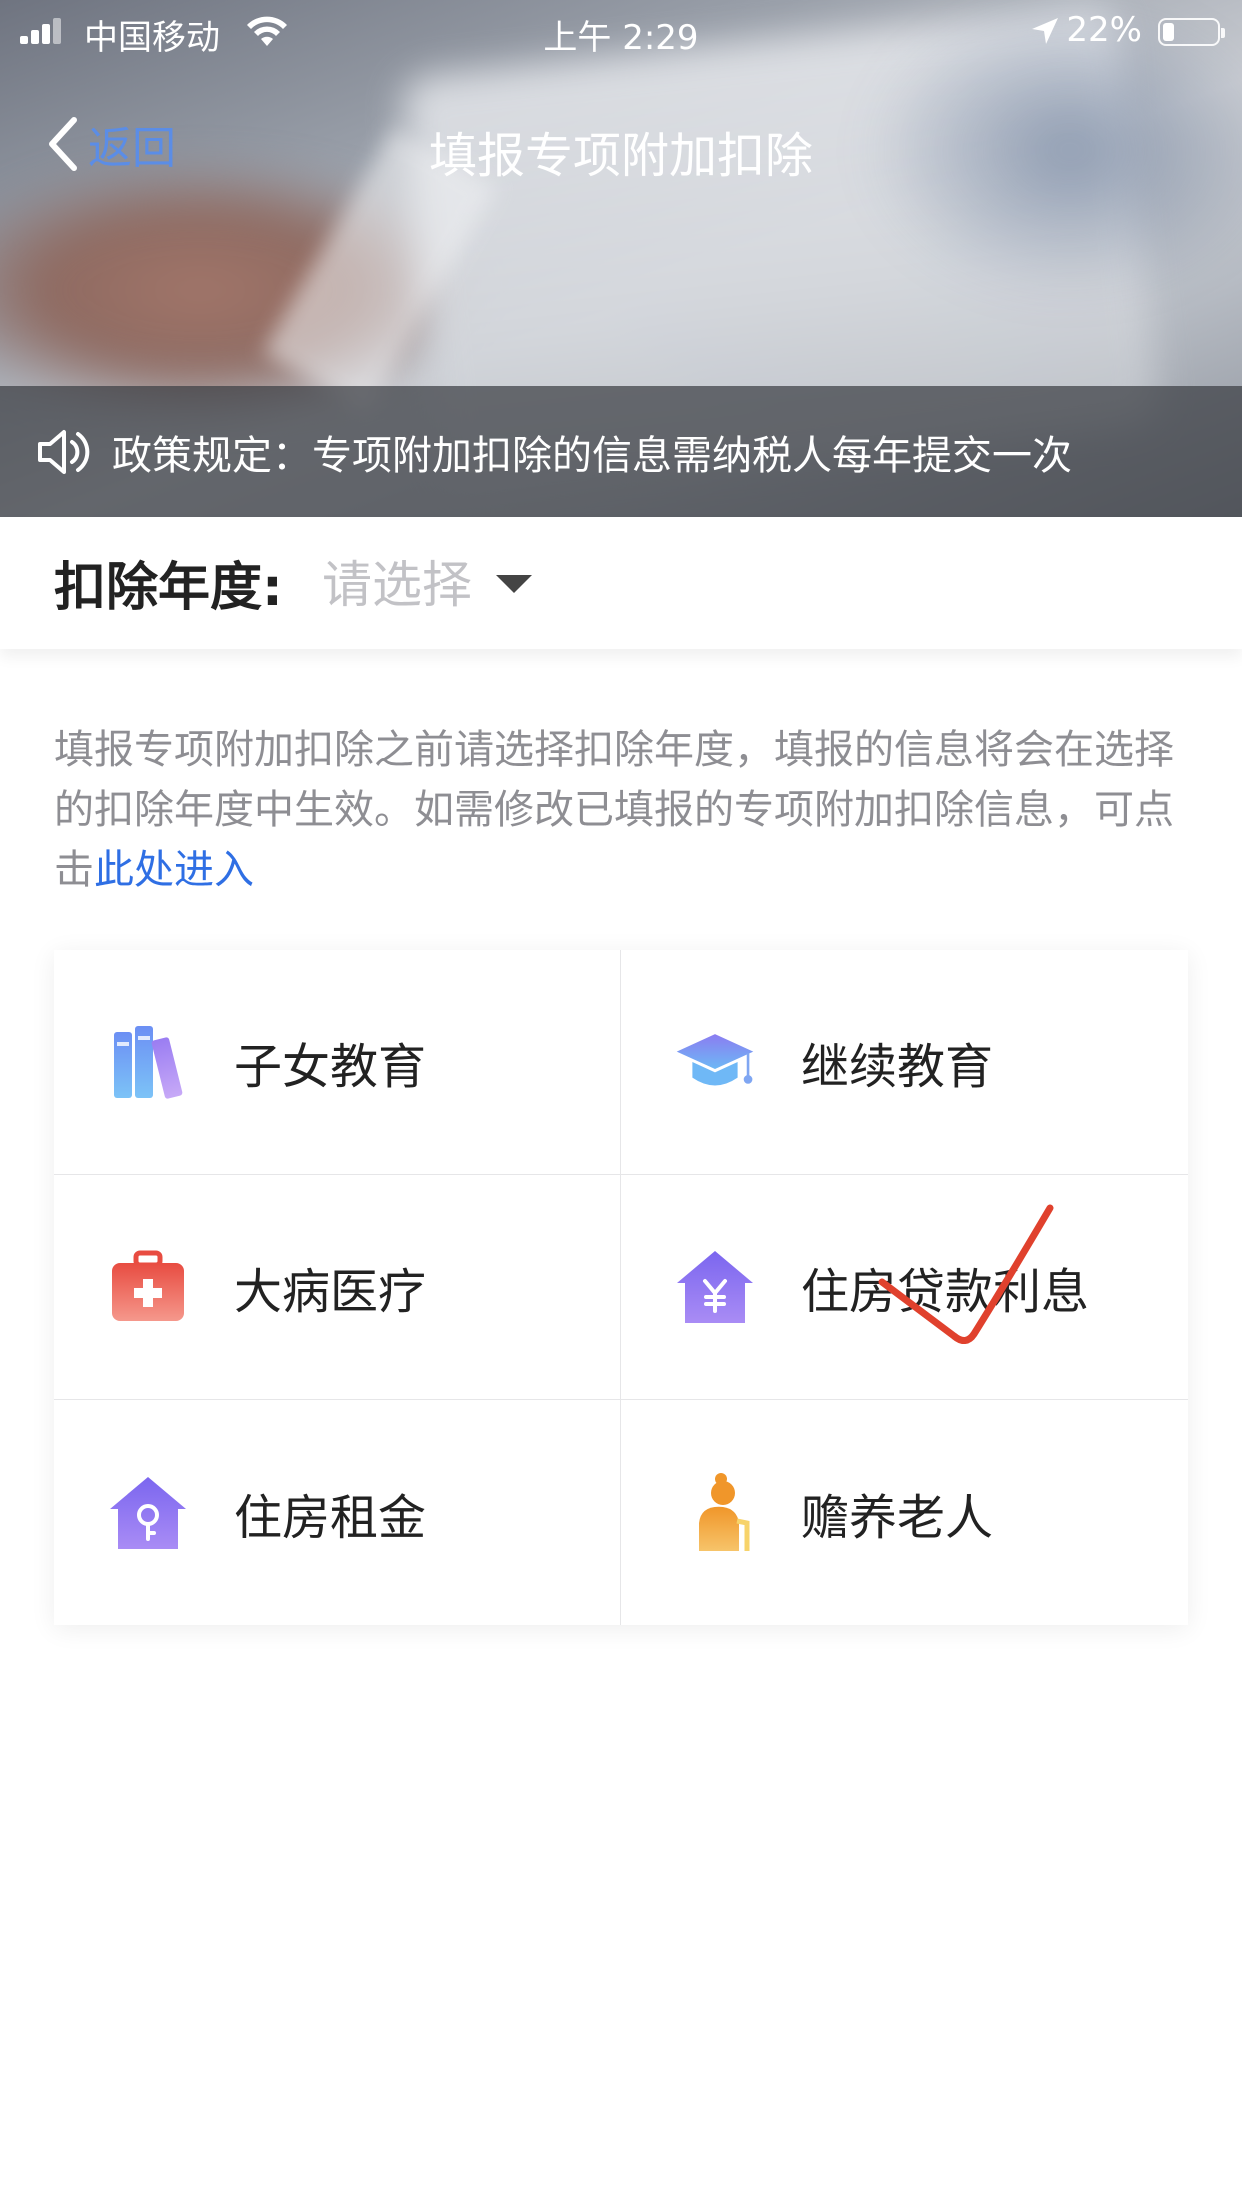 The image size is (1242, 2208). What do you see at coordinates (168, 588) in the screenshot?
I see `deduction-year-label: 扣除年度:` at bounding box center [168, 588].